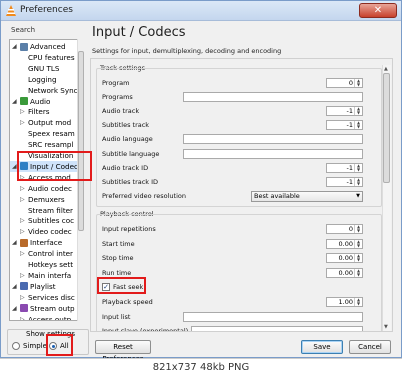  I want to click on sidebar-item-label: Stream filter, so click(51, 210).